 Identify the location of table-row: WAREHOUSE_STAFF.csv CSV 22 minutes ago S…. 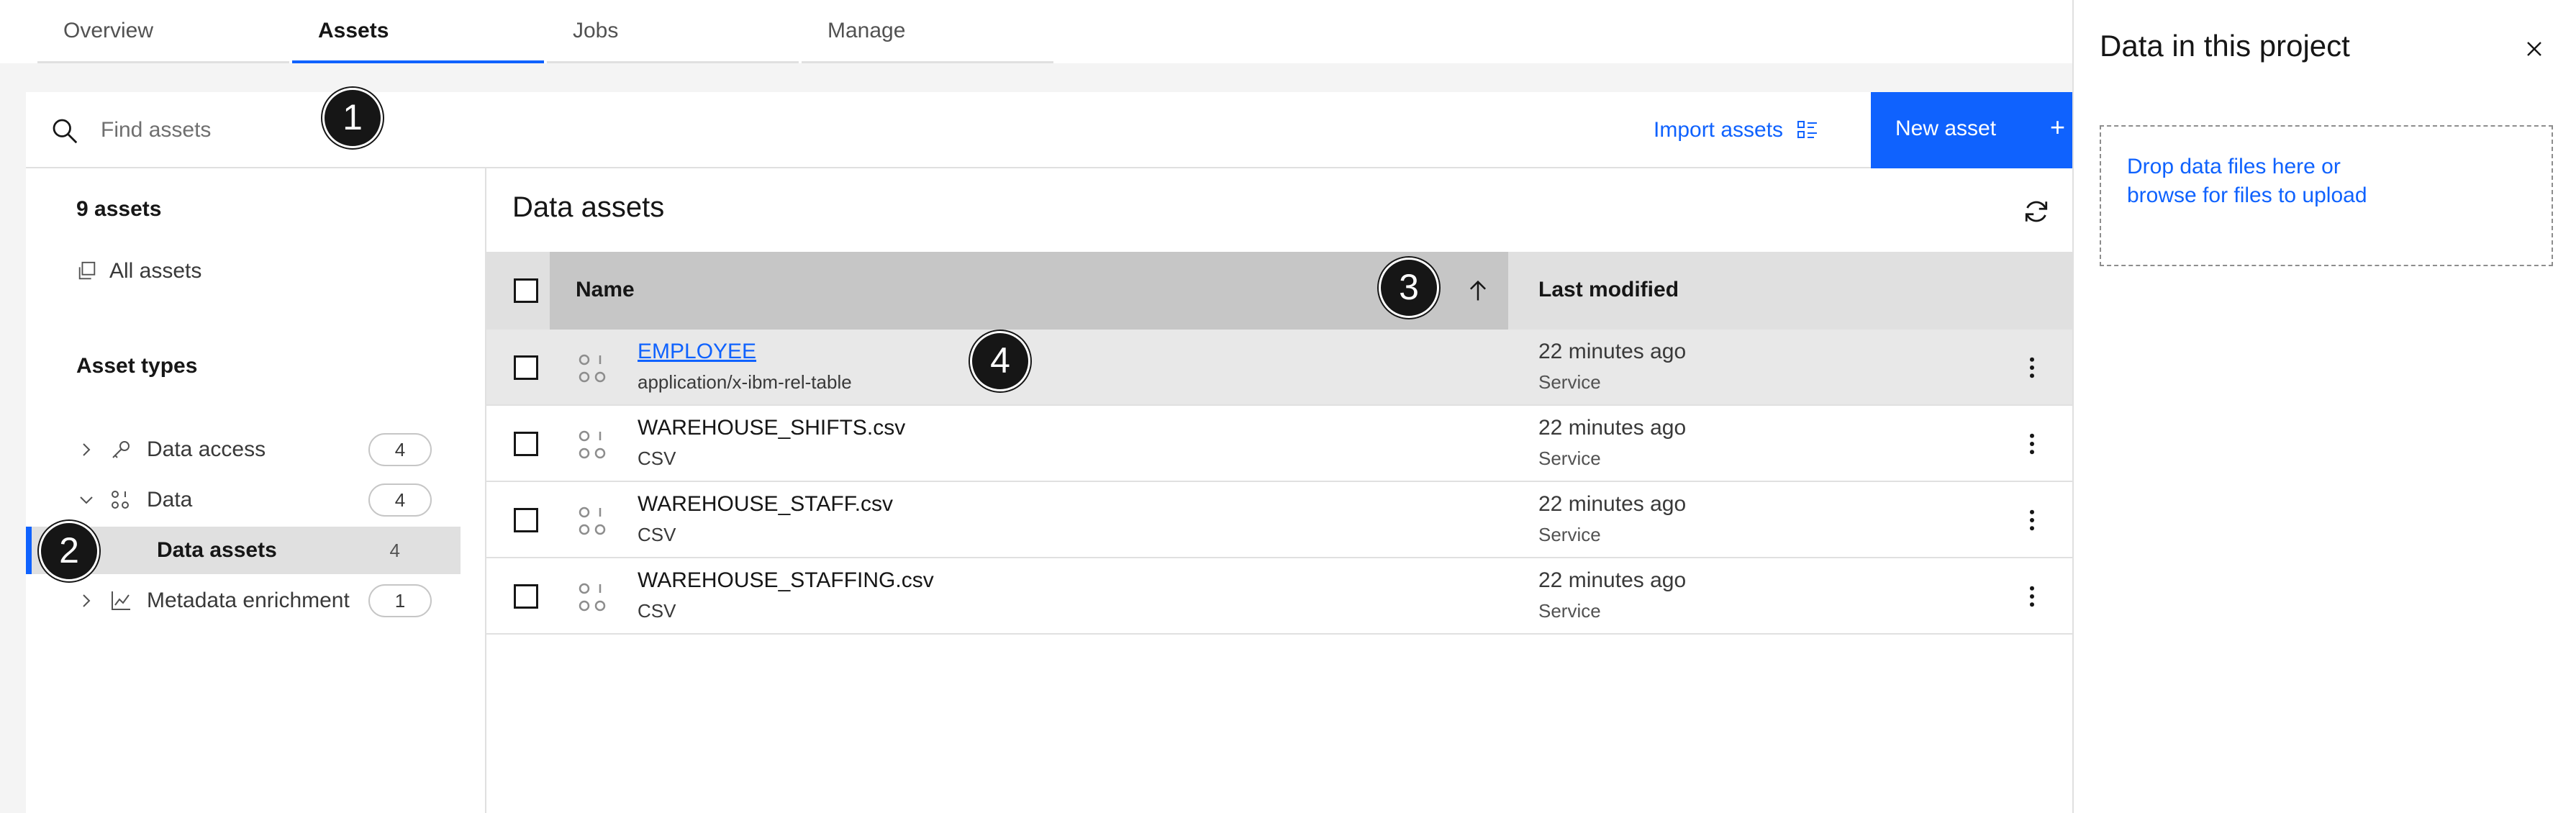
(1279, 520).